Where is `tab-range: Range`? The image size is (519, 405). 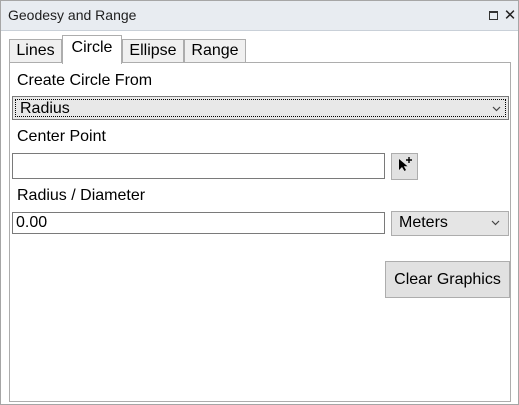 tab-range: Range is located at coordinates (215, 51).